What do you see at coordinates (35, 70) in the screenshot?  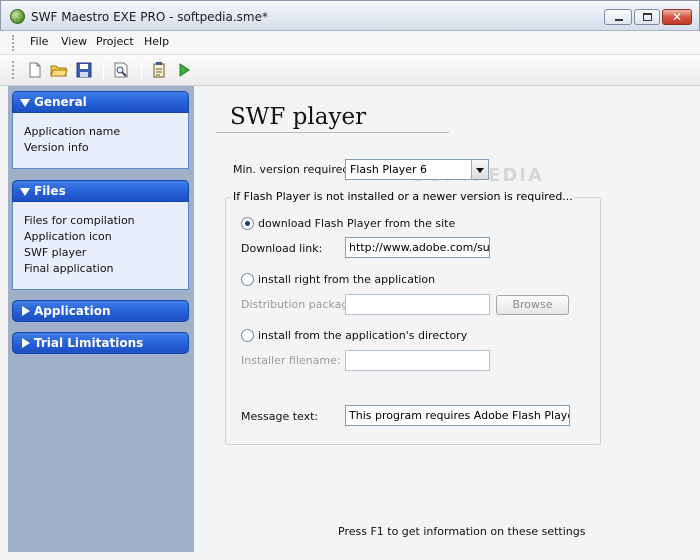 I see `new-icon` at bounding box center [35, 70].